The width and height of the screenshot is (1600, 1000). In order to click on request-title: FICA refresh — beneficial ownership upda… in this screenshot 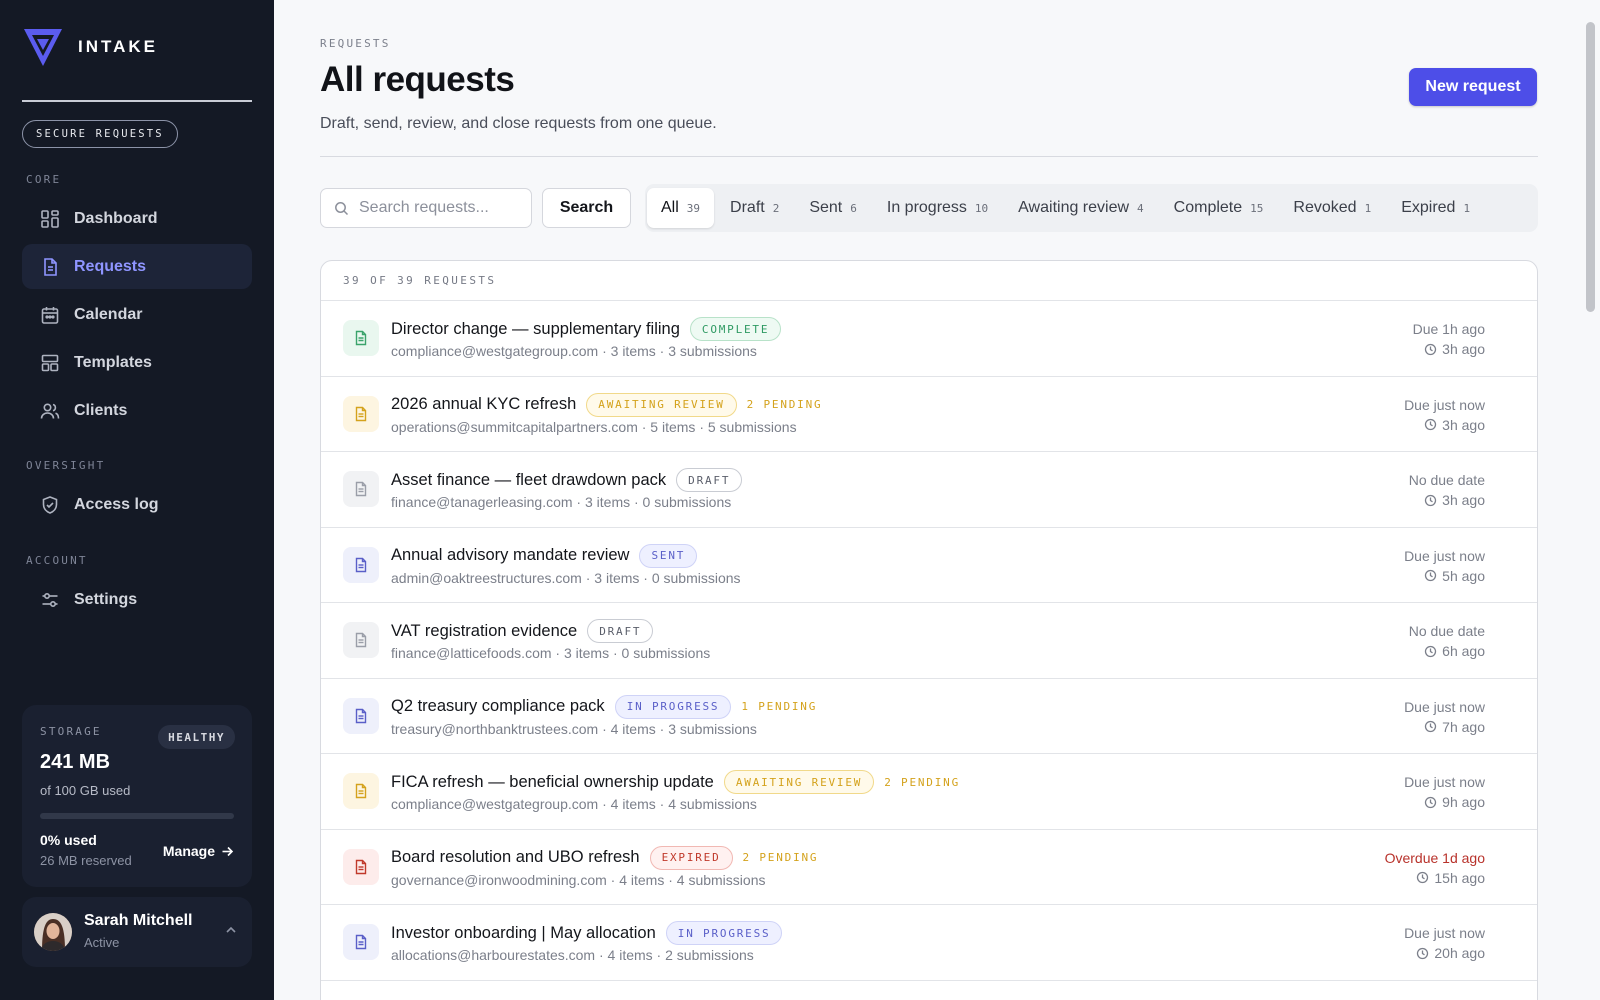, I will do `click(552, 782)`.